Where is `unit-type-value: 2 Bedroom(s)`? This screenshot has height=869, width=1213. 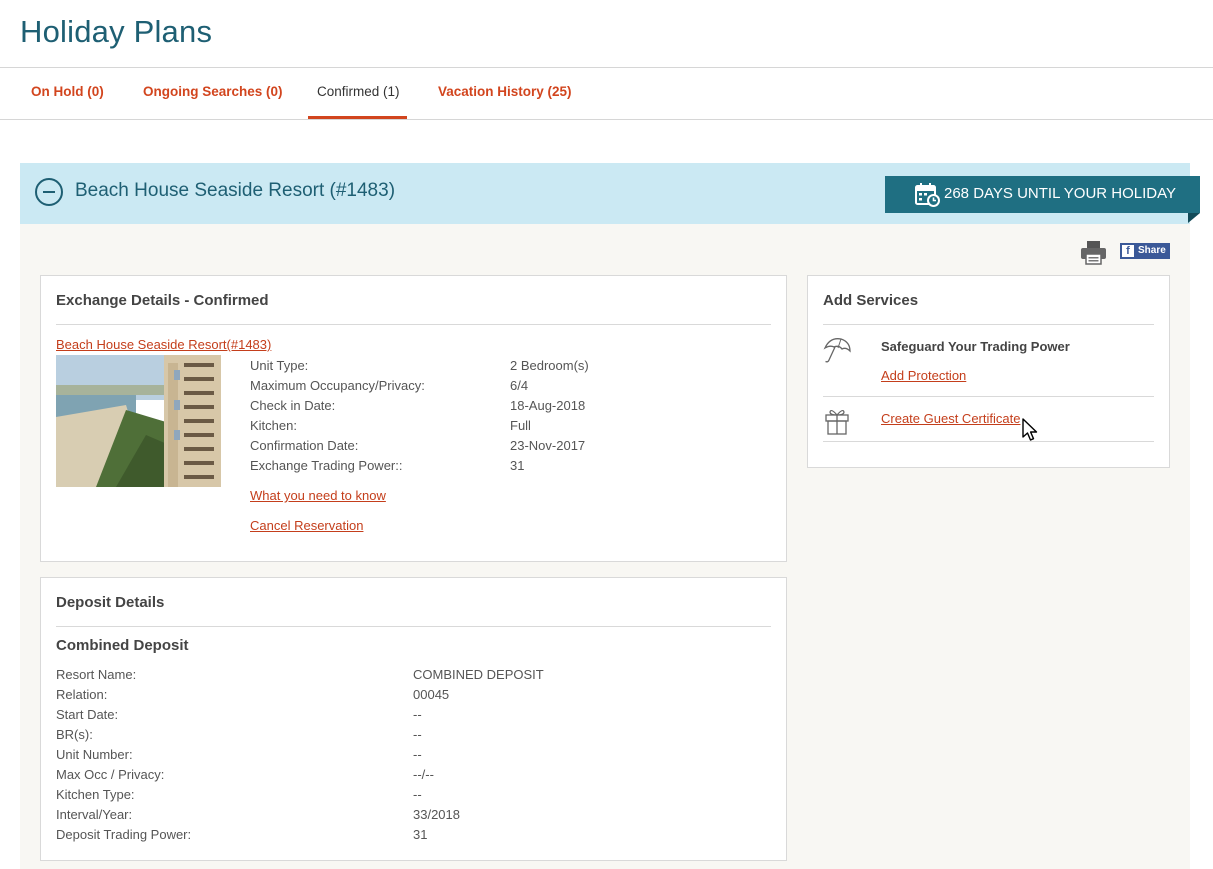 unit-type-value: 2 Bedroom(s) is located at coordinates (549, 365).